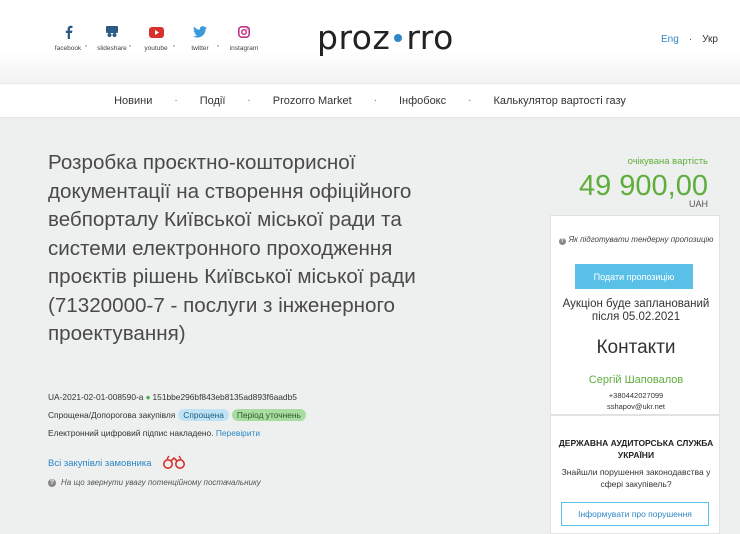  I want to click on nav-item-infobox: Інфобокс, so click(422, 101).